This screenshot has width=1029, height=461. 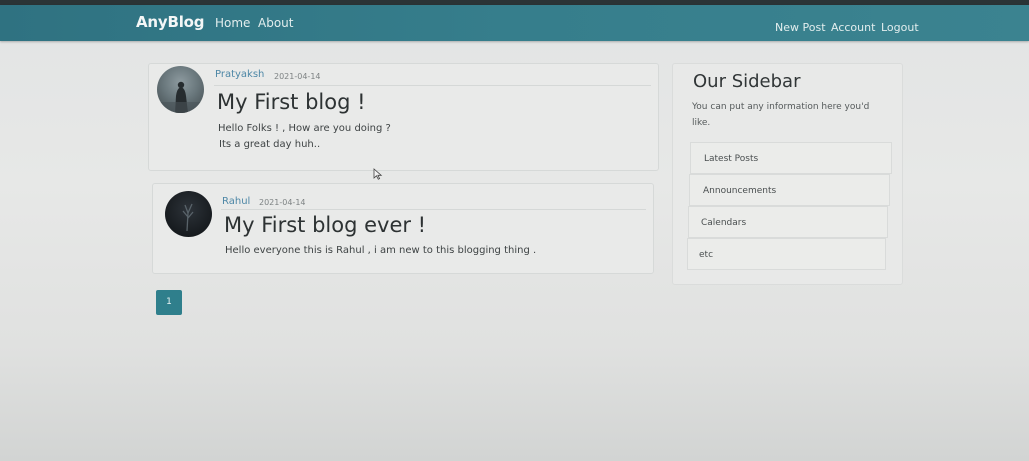 What do you see at coordinates (236, 201) in the screenshot?
I see `post-author-link: Rahul` at bounding box center [236, 201].